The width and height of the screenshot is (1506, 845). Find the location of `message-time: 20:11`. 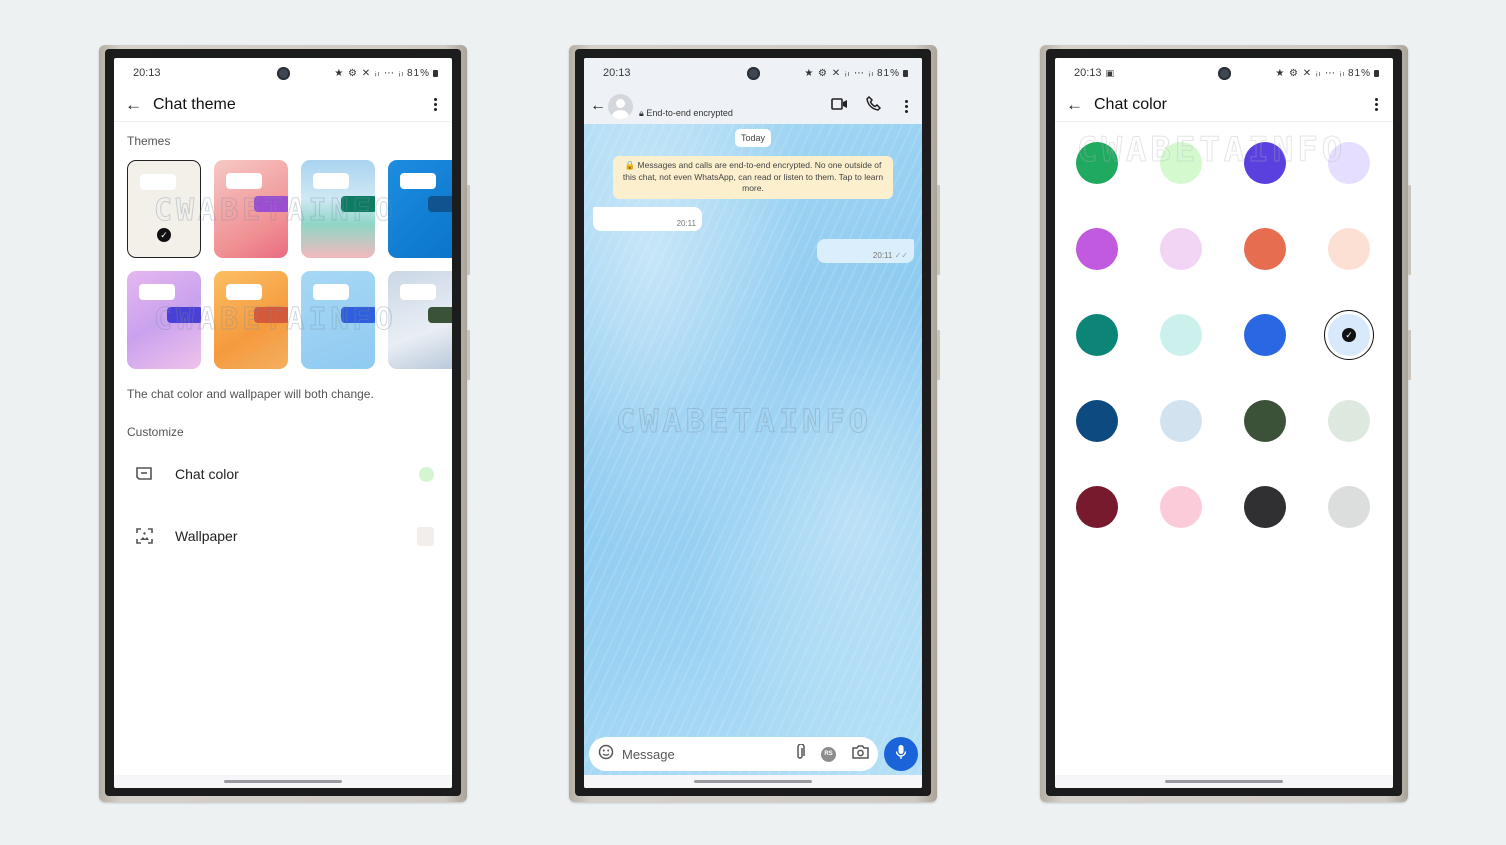

message-time: 20:11 is located at coordinates (686, 223).